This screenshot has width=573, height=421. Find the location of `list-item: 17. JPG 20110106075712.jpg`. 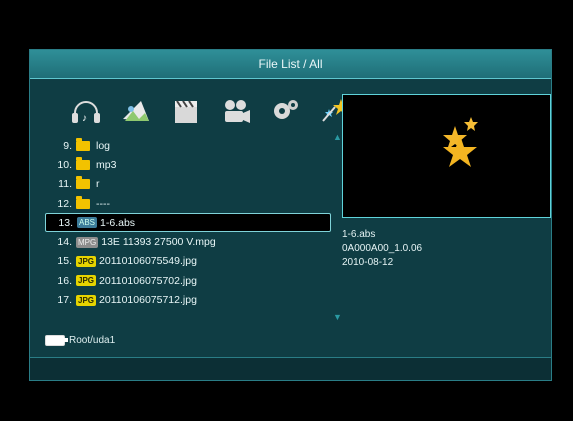

list-item: 17. JPG 20110106075712.jpg is located at coordinates (188, 299).